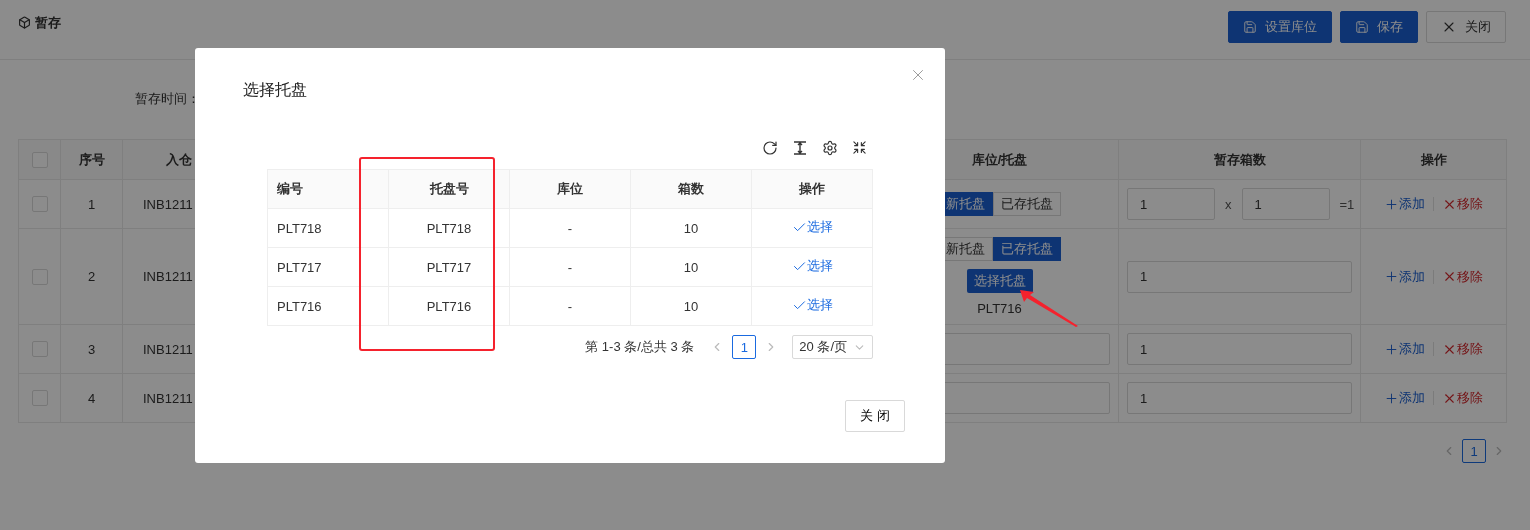  Describe the element at coordinates (91, 276) in the screenshot. I see `table-cell: 2` at that location.